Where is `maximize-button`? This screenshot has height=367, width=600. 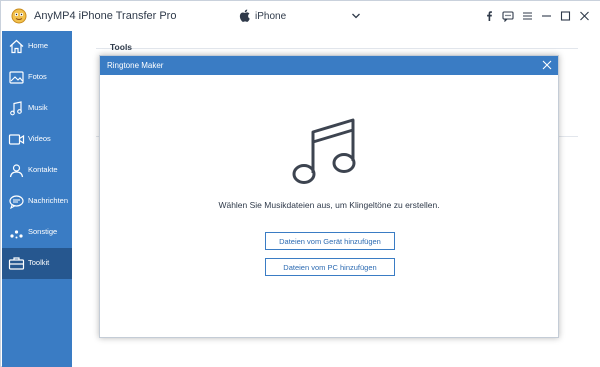
maximize-button is located at coordinates (565, 16).